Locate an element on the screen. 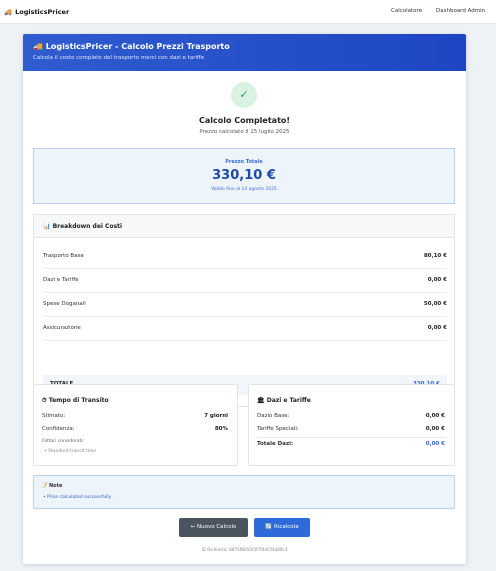 This screenshot has height=571, width=496. duties-special-label: Tariffe Speciali: is located at coordinates (278, 429).